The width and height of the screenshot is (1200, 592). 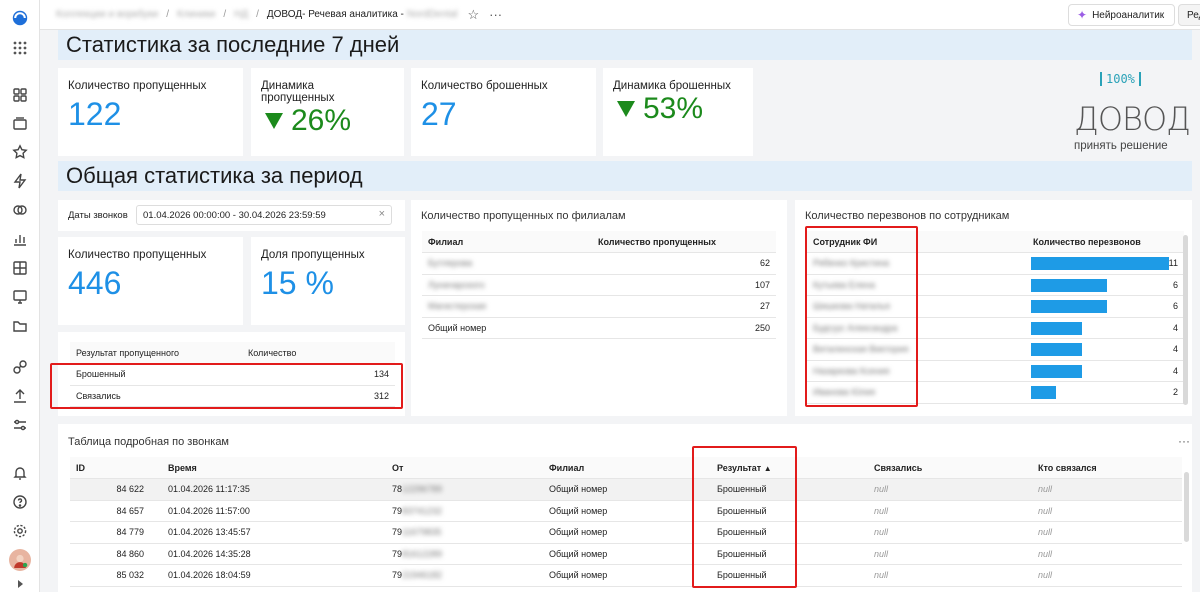 I want to click on dashboard-icon, so click(x=20, y=95).